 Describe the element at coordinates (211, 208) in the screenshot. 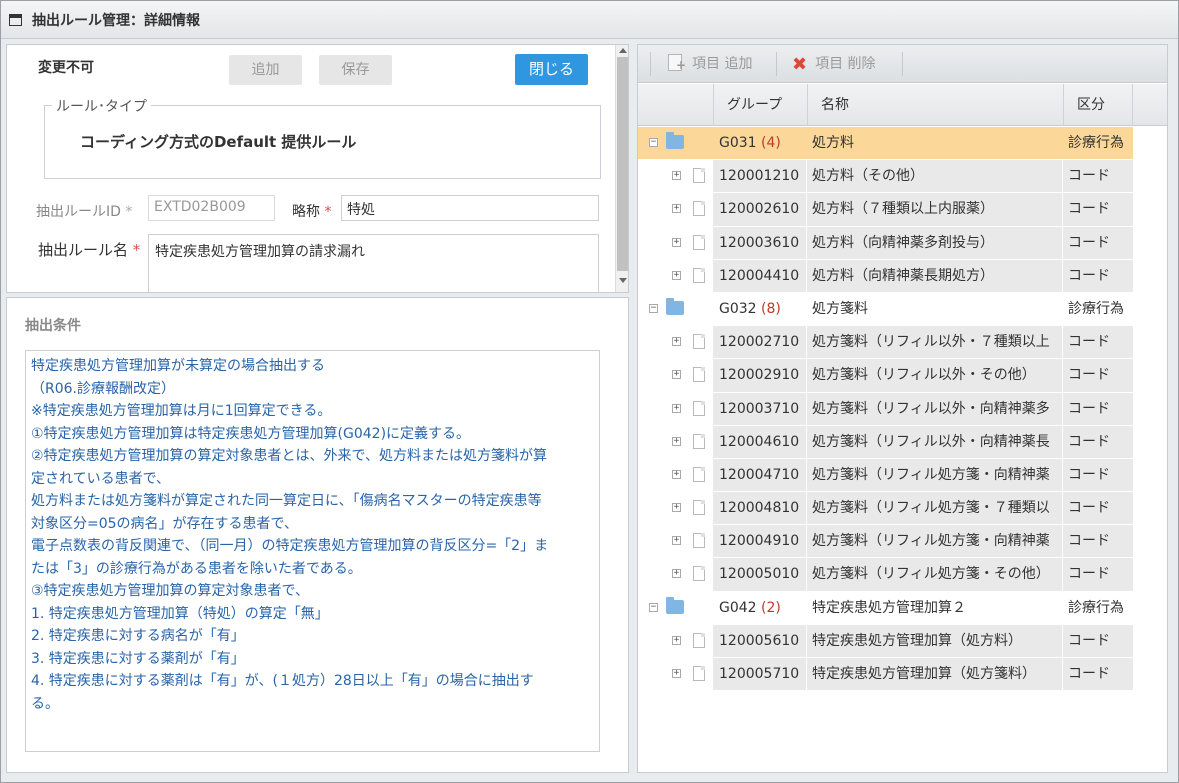

I see `rule-id-field: EXTD02B009` at that location.